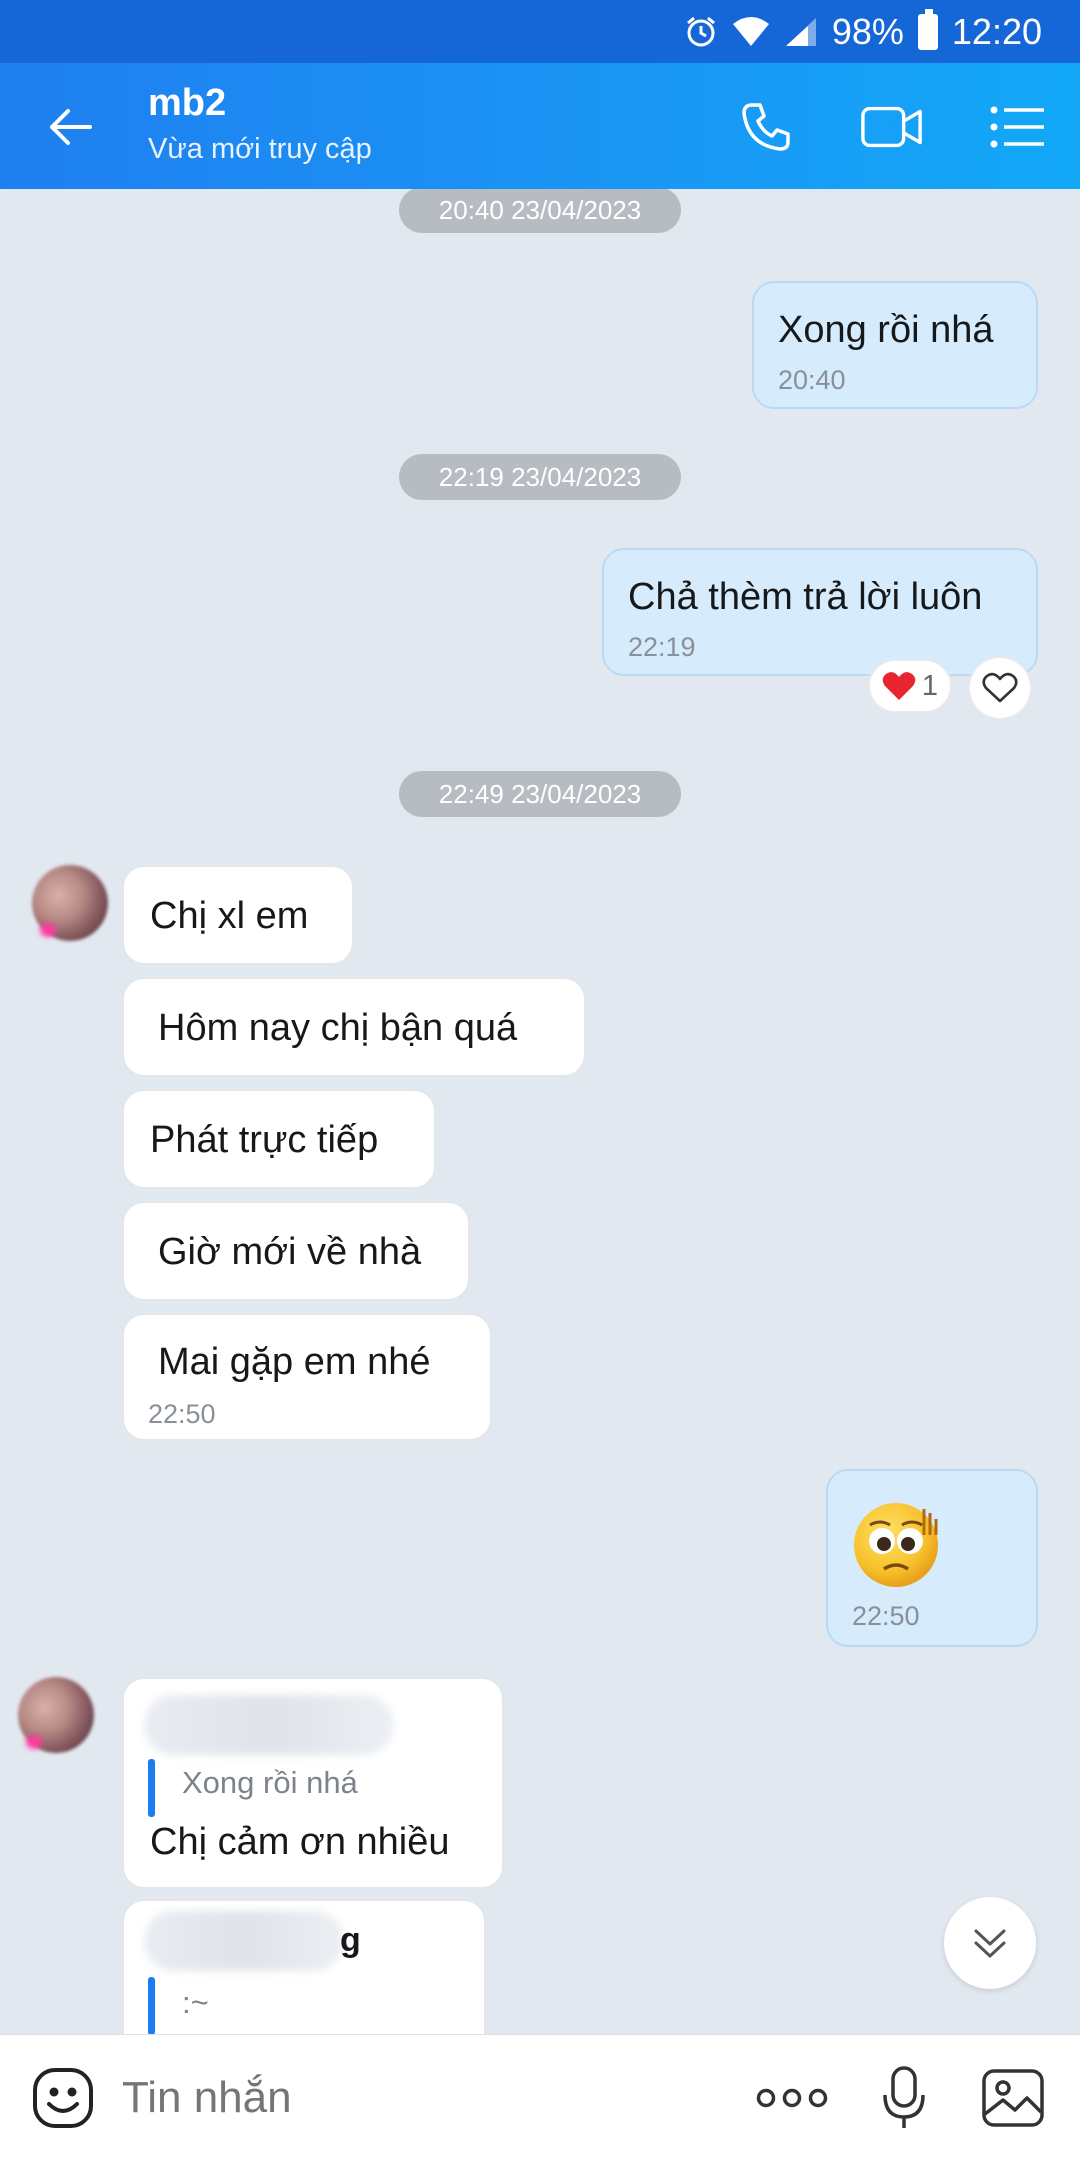 This screenshot has width=1080, height=2160. Describe the element at coordinates (886, 330) in the screenshot. I see `message-text: Xong rồi nhá` at that location.